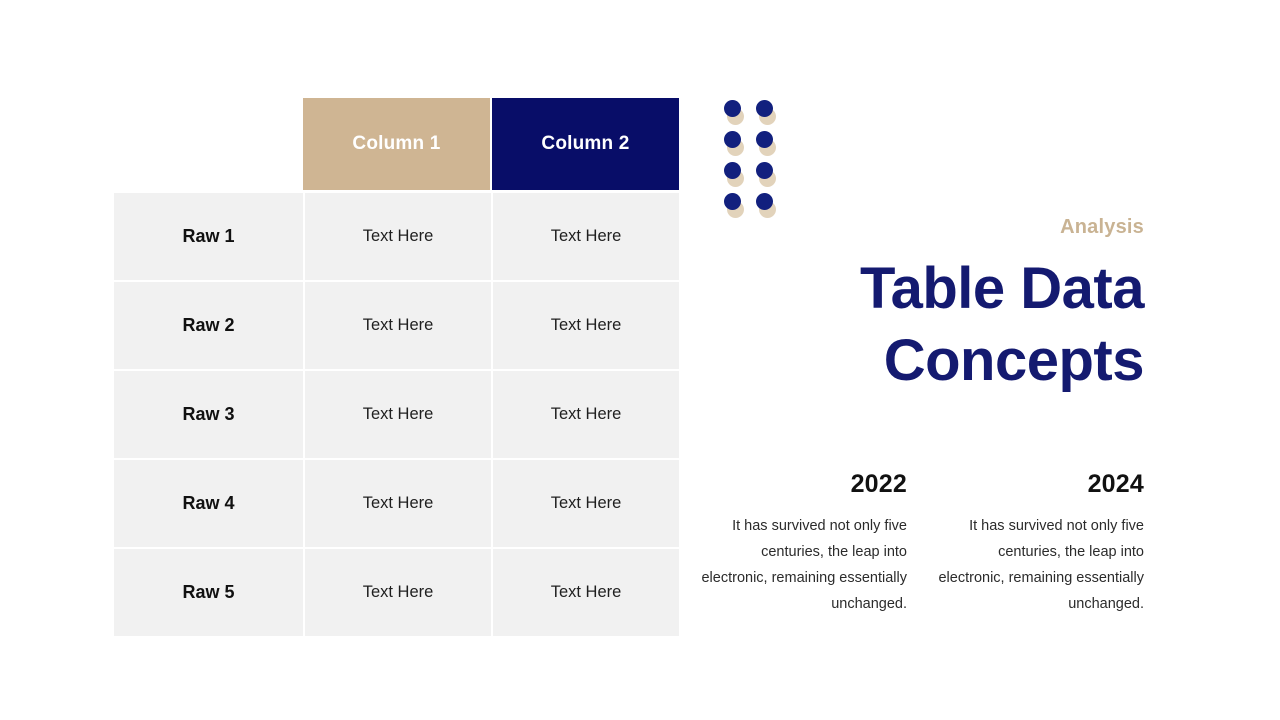 The image size is (1280, 720). Describe the element at coordinates (208, 503) in the screenshot. I see `row-label: Raw 4` at that location.